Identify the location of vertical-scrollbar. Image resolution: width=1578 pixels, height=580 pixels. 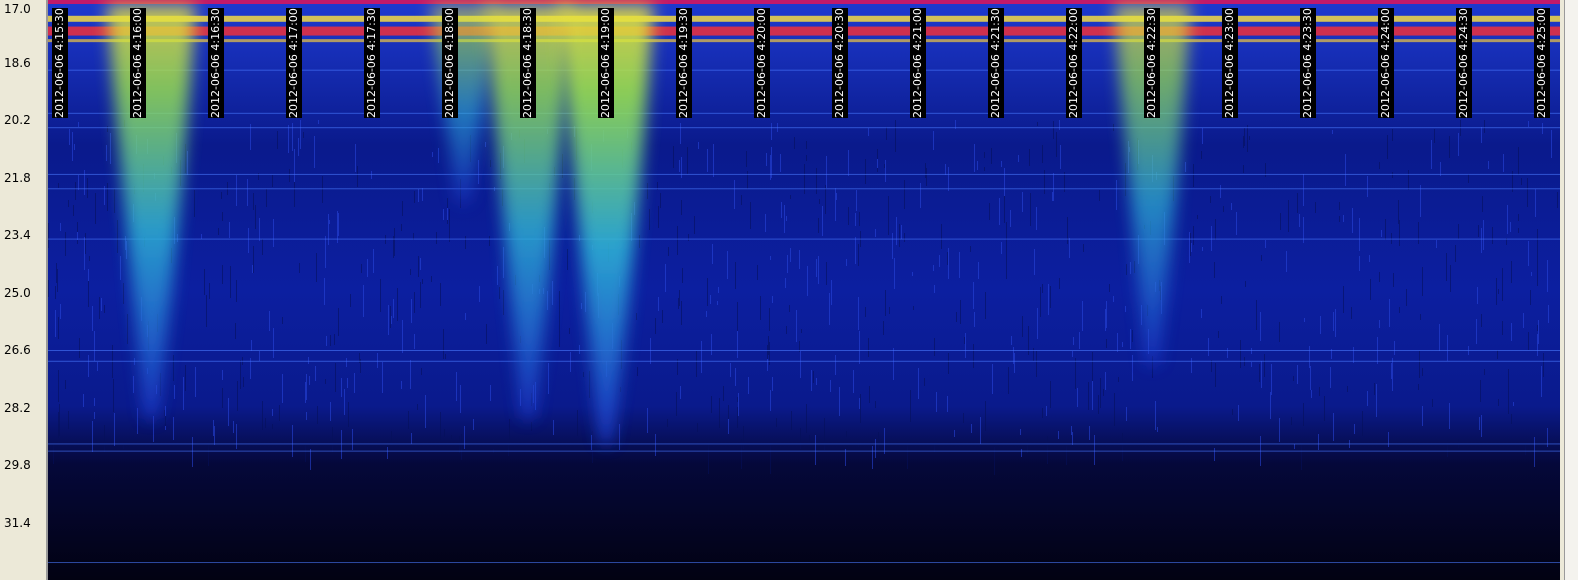
(1569, 290).